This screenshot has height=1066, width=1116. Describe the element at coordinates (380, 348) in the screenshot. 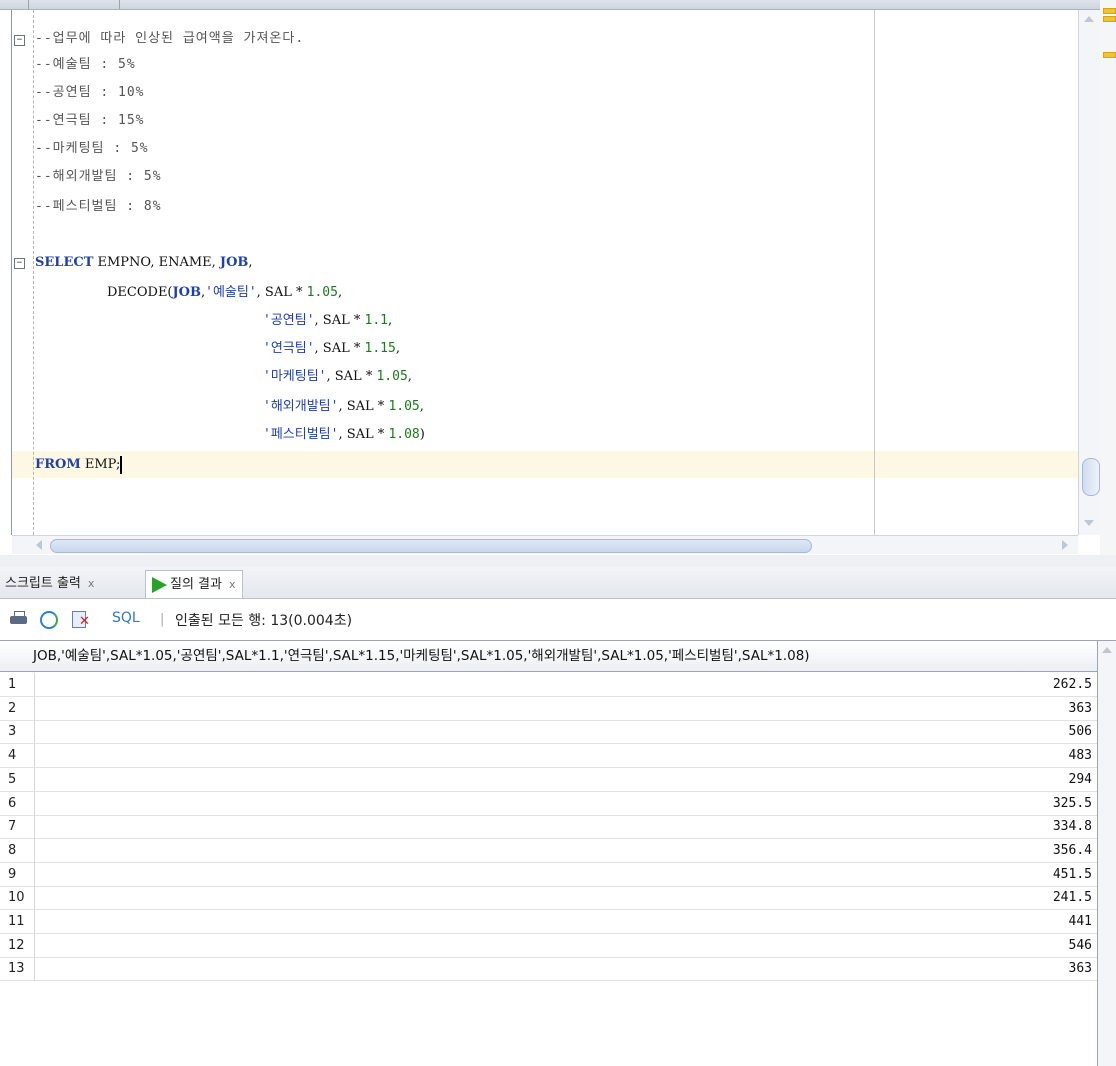

I see `sql-number: 1.15` at that location.